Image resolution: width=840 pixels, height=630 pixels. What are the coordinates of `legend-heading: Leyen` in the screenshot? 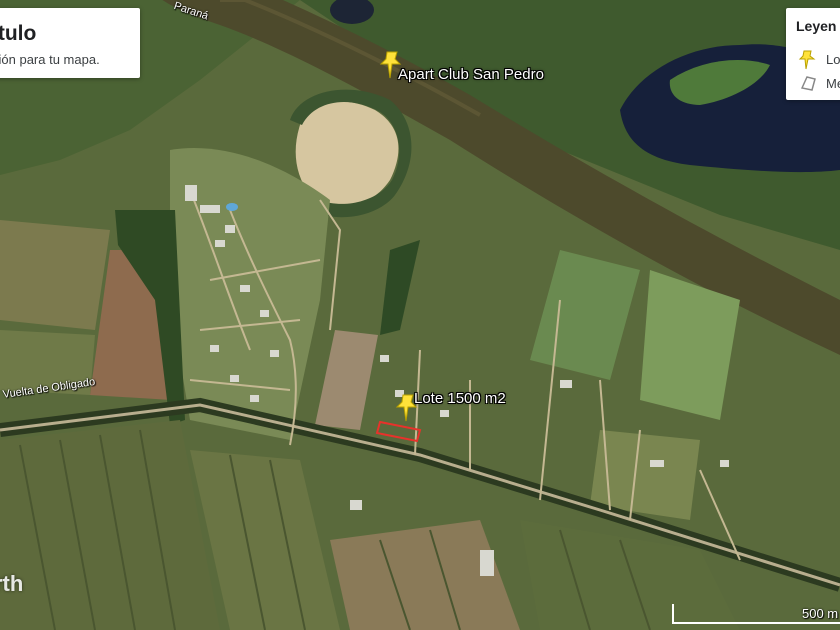 It's located at (816, 26).